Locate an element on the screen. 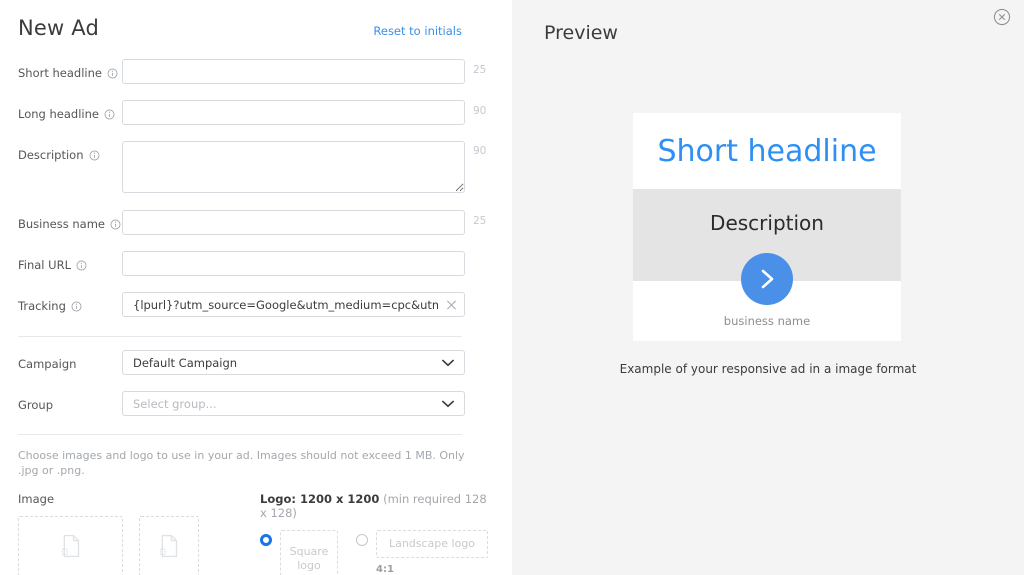 Image resolution: width=1024 pixels, height=575 pixels. field-row-description: Description 90 is located at coordinates (253, 169).